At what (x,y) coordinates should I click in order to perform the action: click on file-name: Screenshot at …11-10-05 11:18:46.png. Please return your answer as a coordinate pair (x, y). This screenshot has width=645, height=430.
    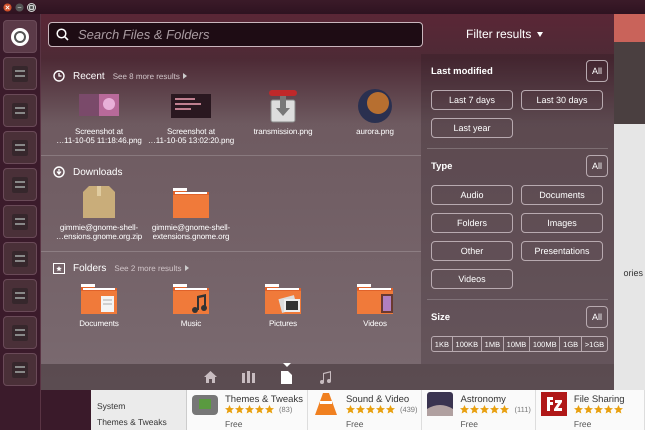
    Looking at the image, I should click on (99, 136).